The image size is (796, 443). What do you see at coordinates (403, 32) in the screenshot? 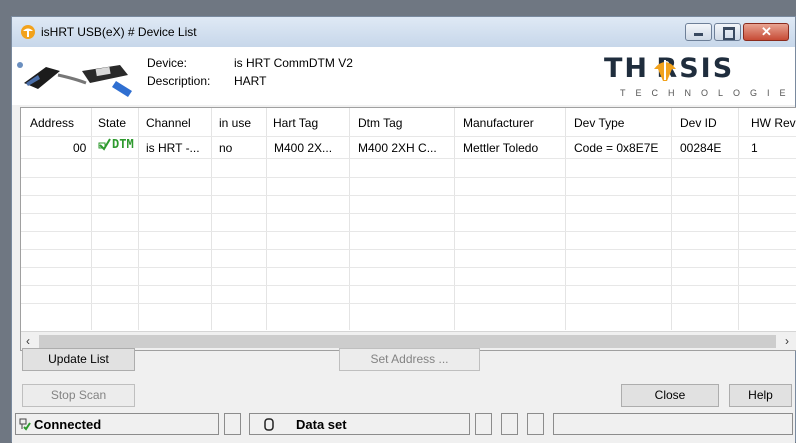
I see `title-bar: isHRT USB(eX) # Device List ✕` at bounding box center [403, 32].